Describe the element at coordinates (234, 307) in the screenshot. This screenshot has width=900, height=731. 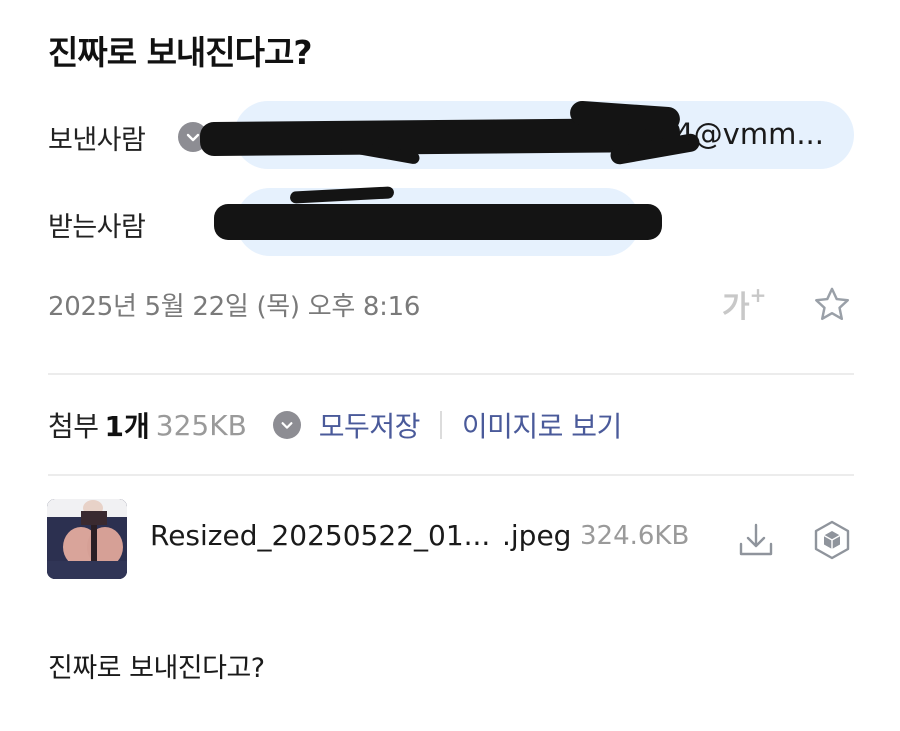
I see `mail-date: 2025년 5월 22일 (목) 오후 8:16` at that location.